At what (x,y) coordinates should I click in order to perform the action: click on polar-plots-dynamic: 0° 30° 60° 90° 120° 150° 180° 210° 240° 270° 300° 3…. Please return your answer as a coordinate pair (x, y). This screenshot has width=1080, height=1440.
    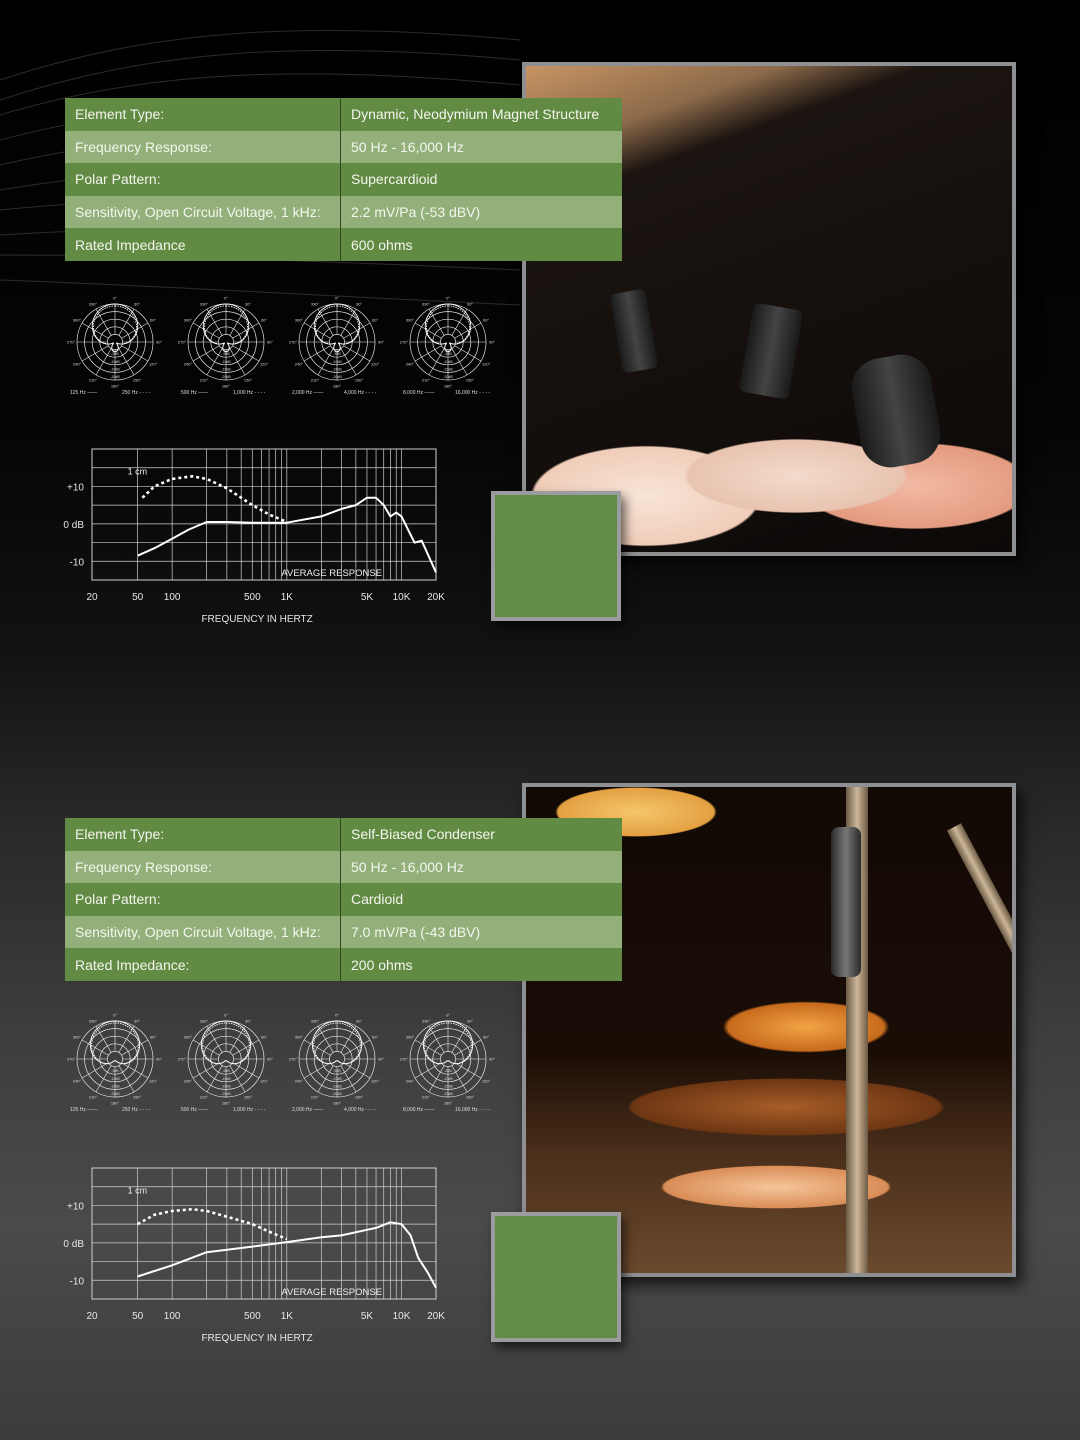
    Looking at the image, I should click on (285, 351).